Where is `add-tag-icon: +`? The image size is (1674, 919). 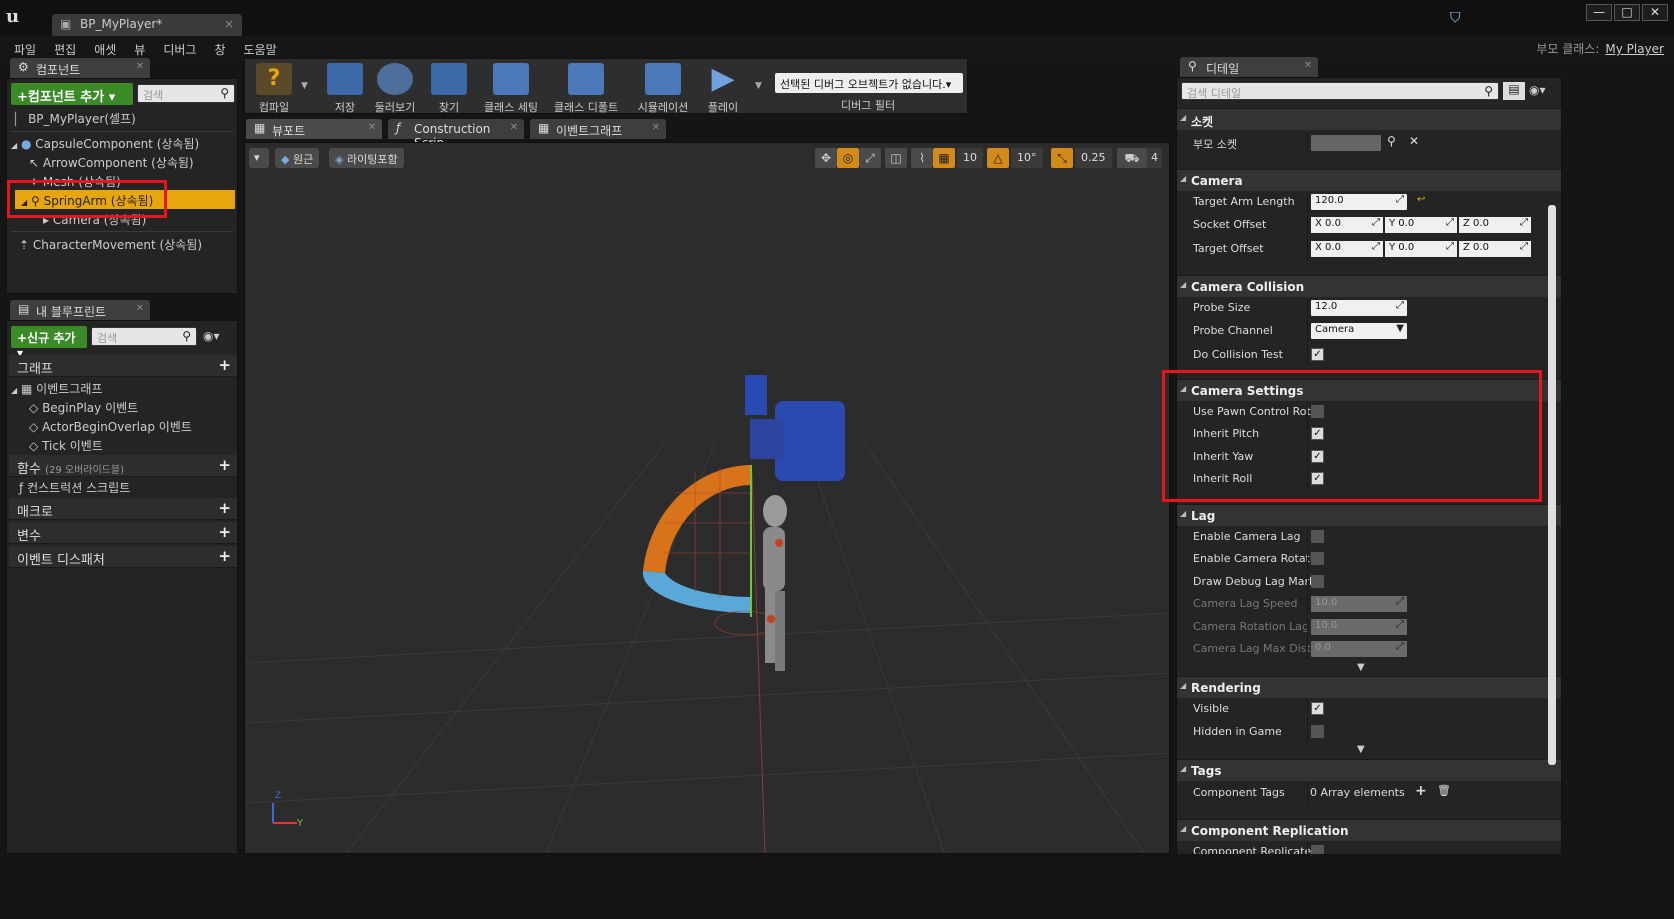 add-tag-icon: + is located at coordinates (1421, 791).